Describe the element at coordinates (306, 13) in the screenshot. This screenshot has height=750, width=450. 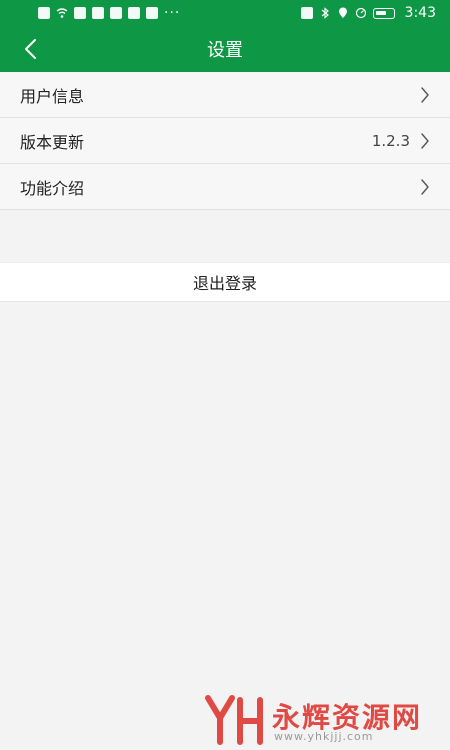
I see `nfc-icon` at that location.